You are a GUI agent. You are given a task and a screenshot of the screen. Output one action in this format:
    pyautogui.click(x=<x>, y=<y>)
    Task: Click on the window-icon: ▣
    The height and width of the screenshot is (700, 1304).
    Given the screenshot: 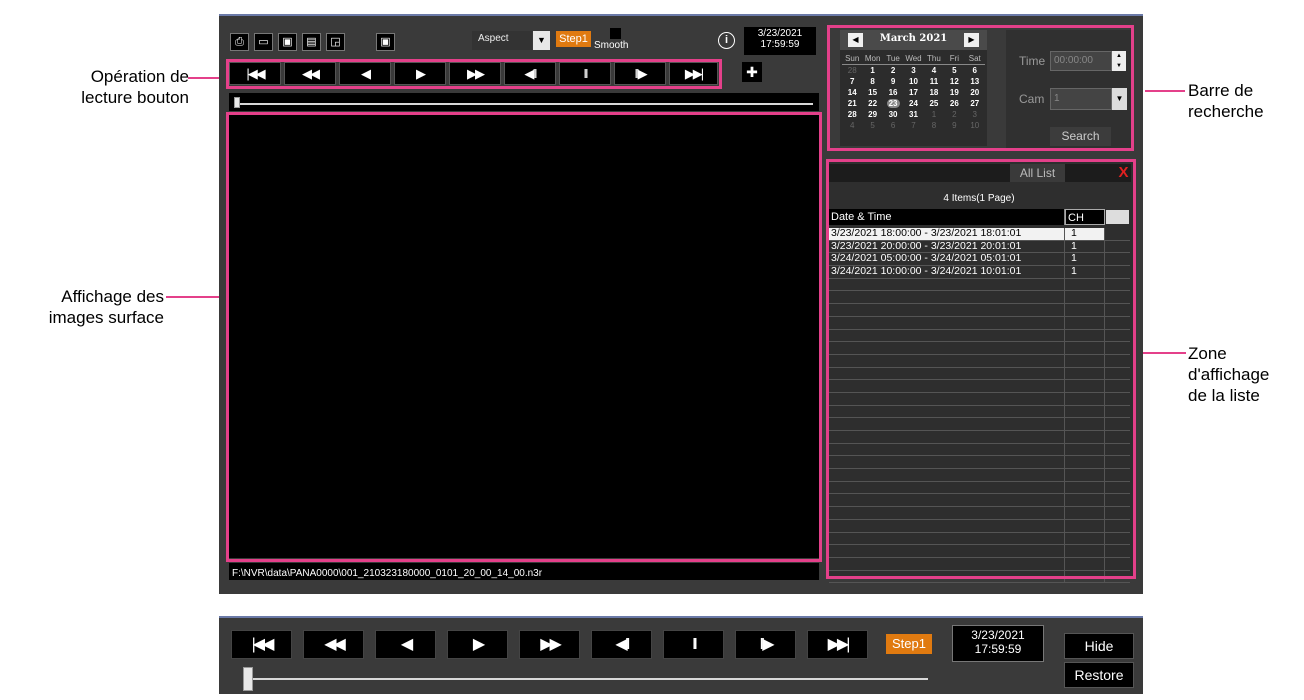 What is the action you would take?
    pyautogui.click(x=385, y=42)
    